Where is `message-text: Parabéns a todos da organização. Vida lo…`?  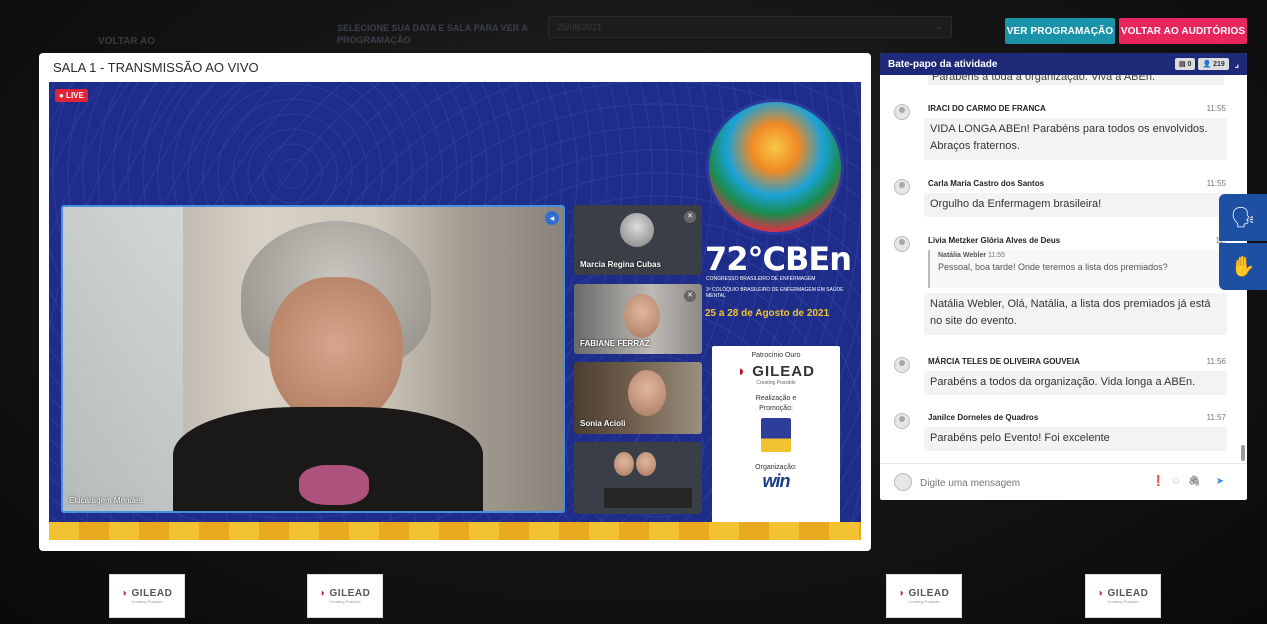 message-text: Parabéns a todos da organização. Vida lo… is located at coordinates (1075, 383).